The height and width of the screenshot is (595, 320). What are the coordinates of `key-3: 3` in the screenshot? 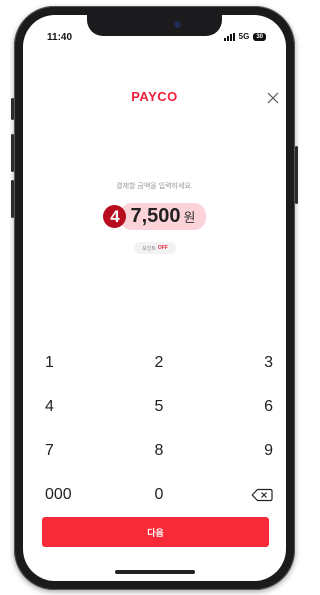 It's located at (237, 363).